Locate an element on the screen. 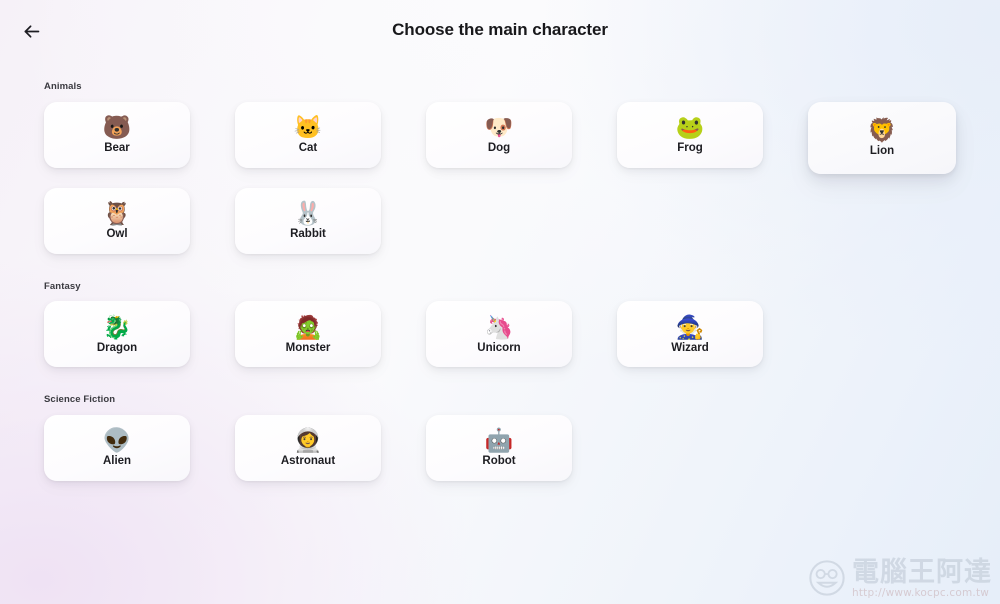 The image size is (1000, 604). character-card-label: Unicorn is located at coordinates (499, 347).